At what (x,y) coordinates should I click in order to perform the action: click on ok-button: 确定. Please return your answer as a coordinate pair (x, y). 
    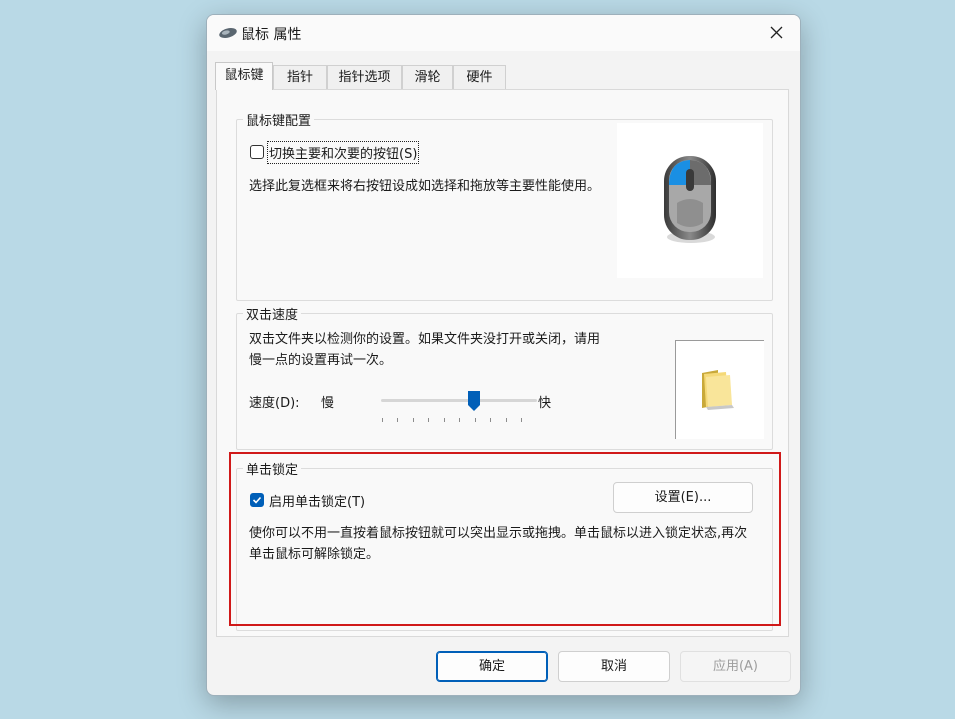
    Looking at the image, I should click on (492, 666).